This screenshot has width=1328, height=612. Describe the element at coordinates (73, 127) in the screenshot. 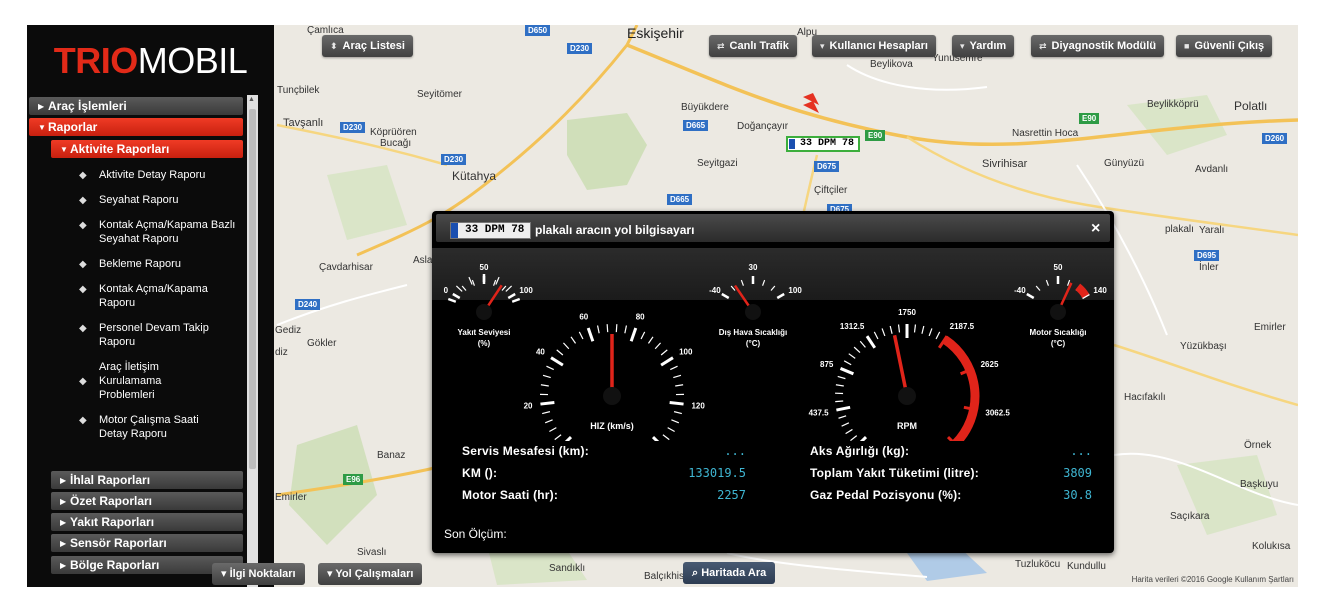

I see `menu-item-label: Raporlar` at that location.